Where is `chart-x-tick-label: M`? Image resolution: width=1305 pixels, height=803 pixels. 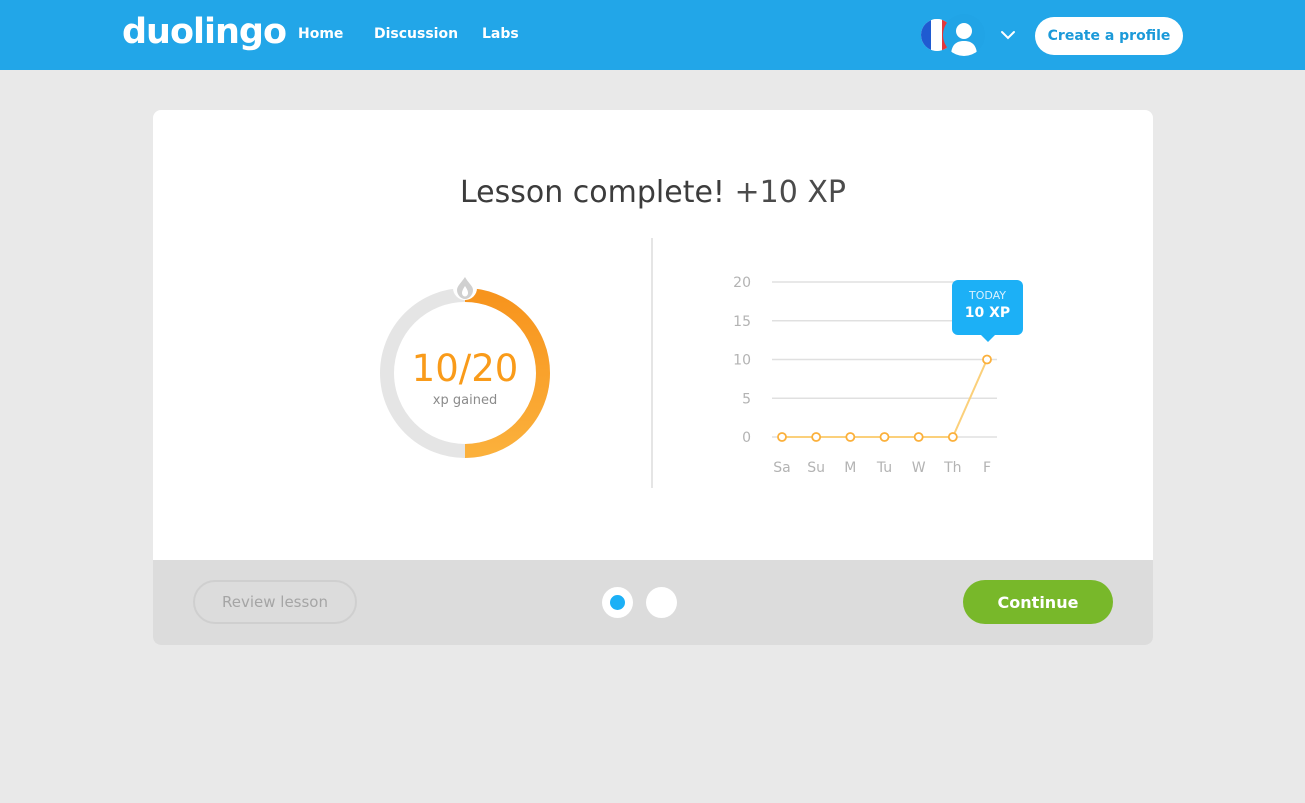 chart-x-tick-label: M is located at coordinates (850, 468).